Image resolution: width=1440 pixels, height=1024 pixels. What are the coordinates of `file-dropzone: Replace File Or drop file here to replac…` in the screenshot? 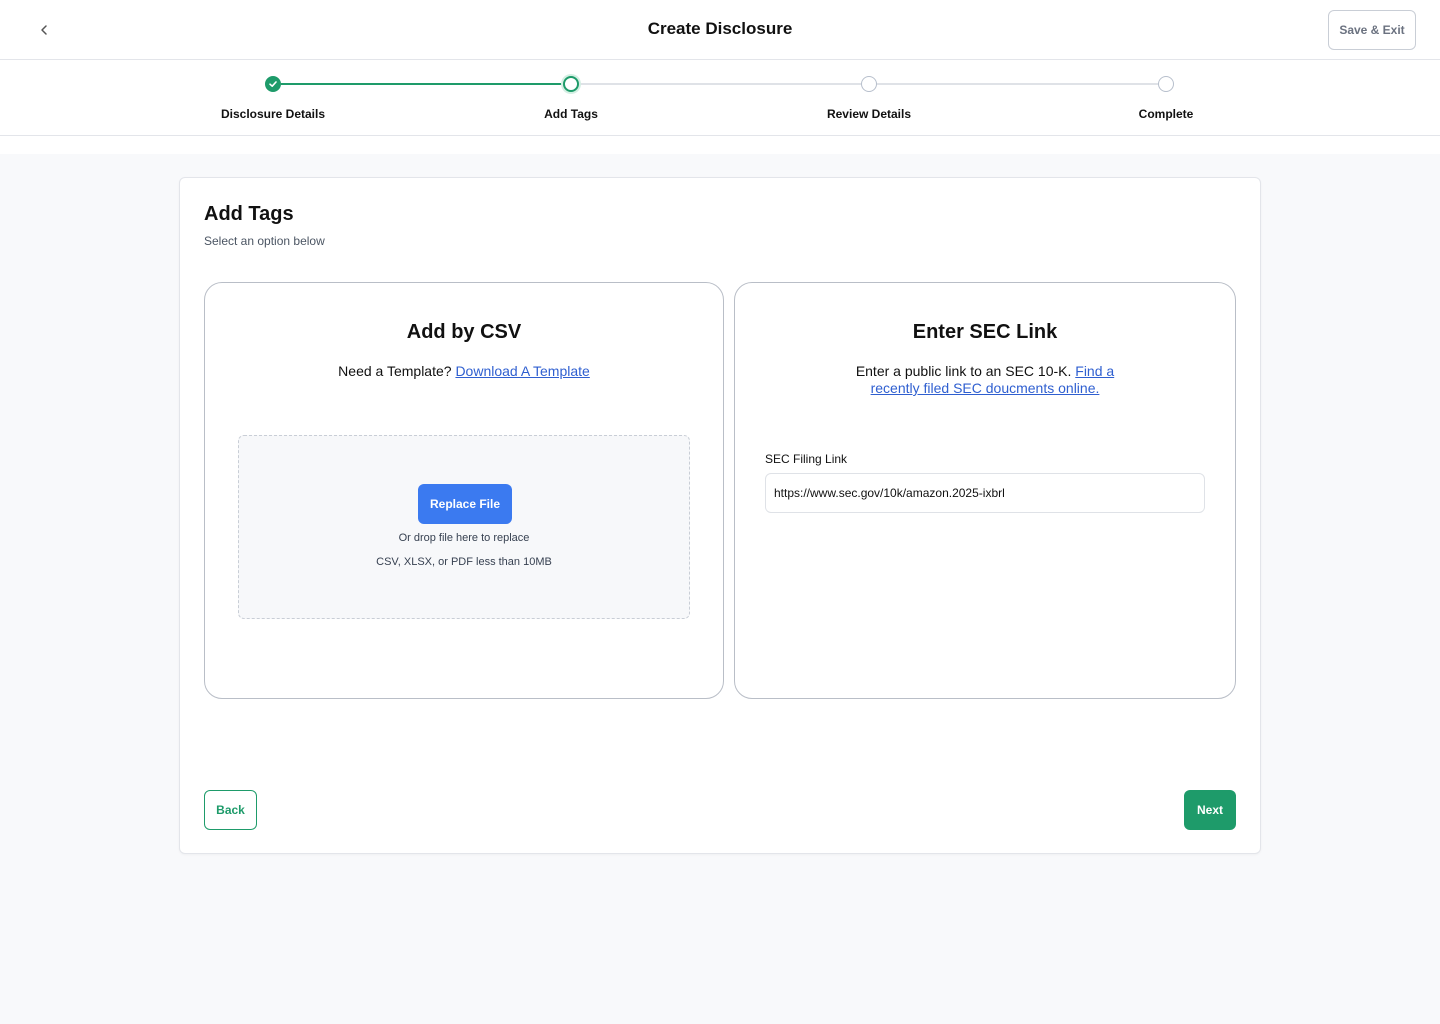 It's located at (464, 527).